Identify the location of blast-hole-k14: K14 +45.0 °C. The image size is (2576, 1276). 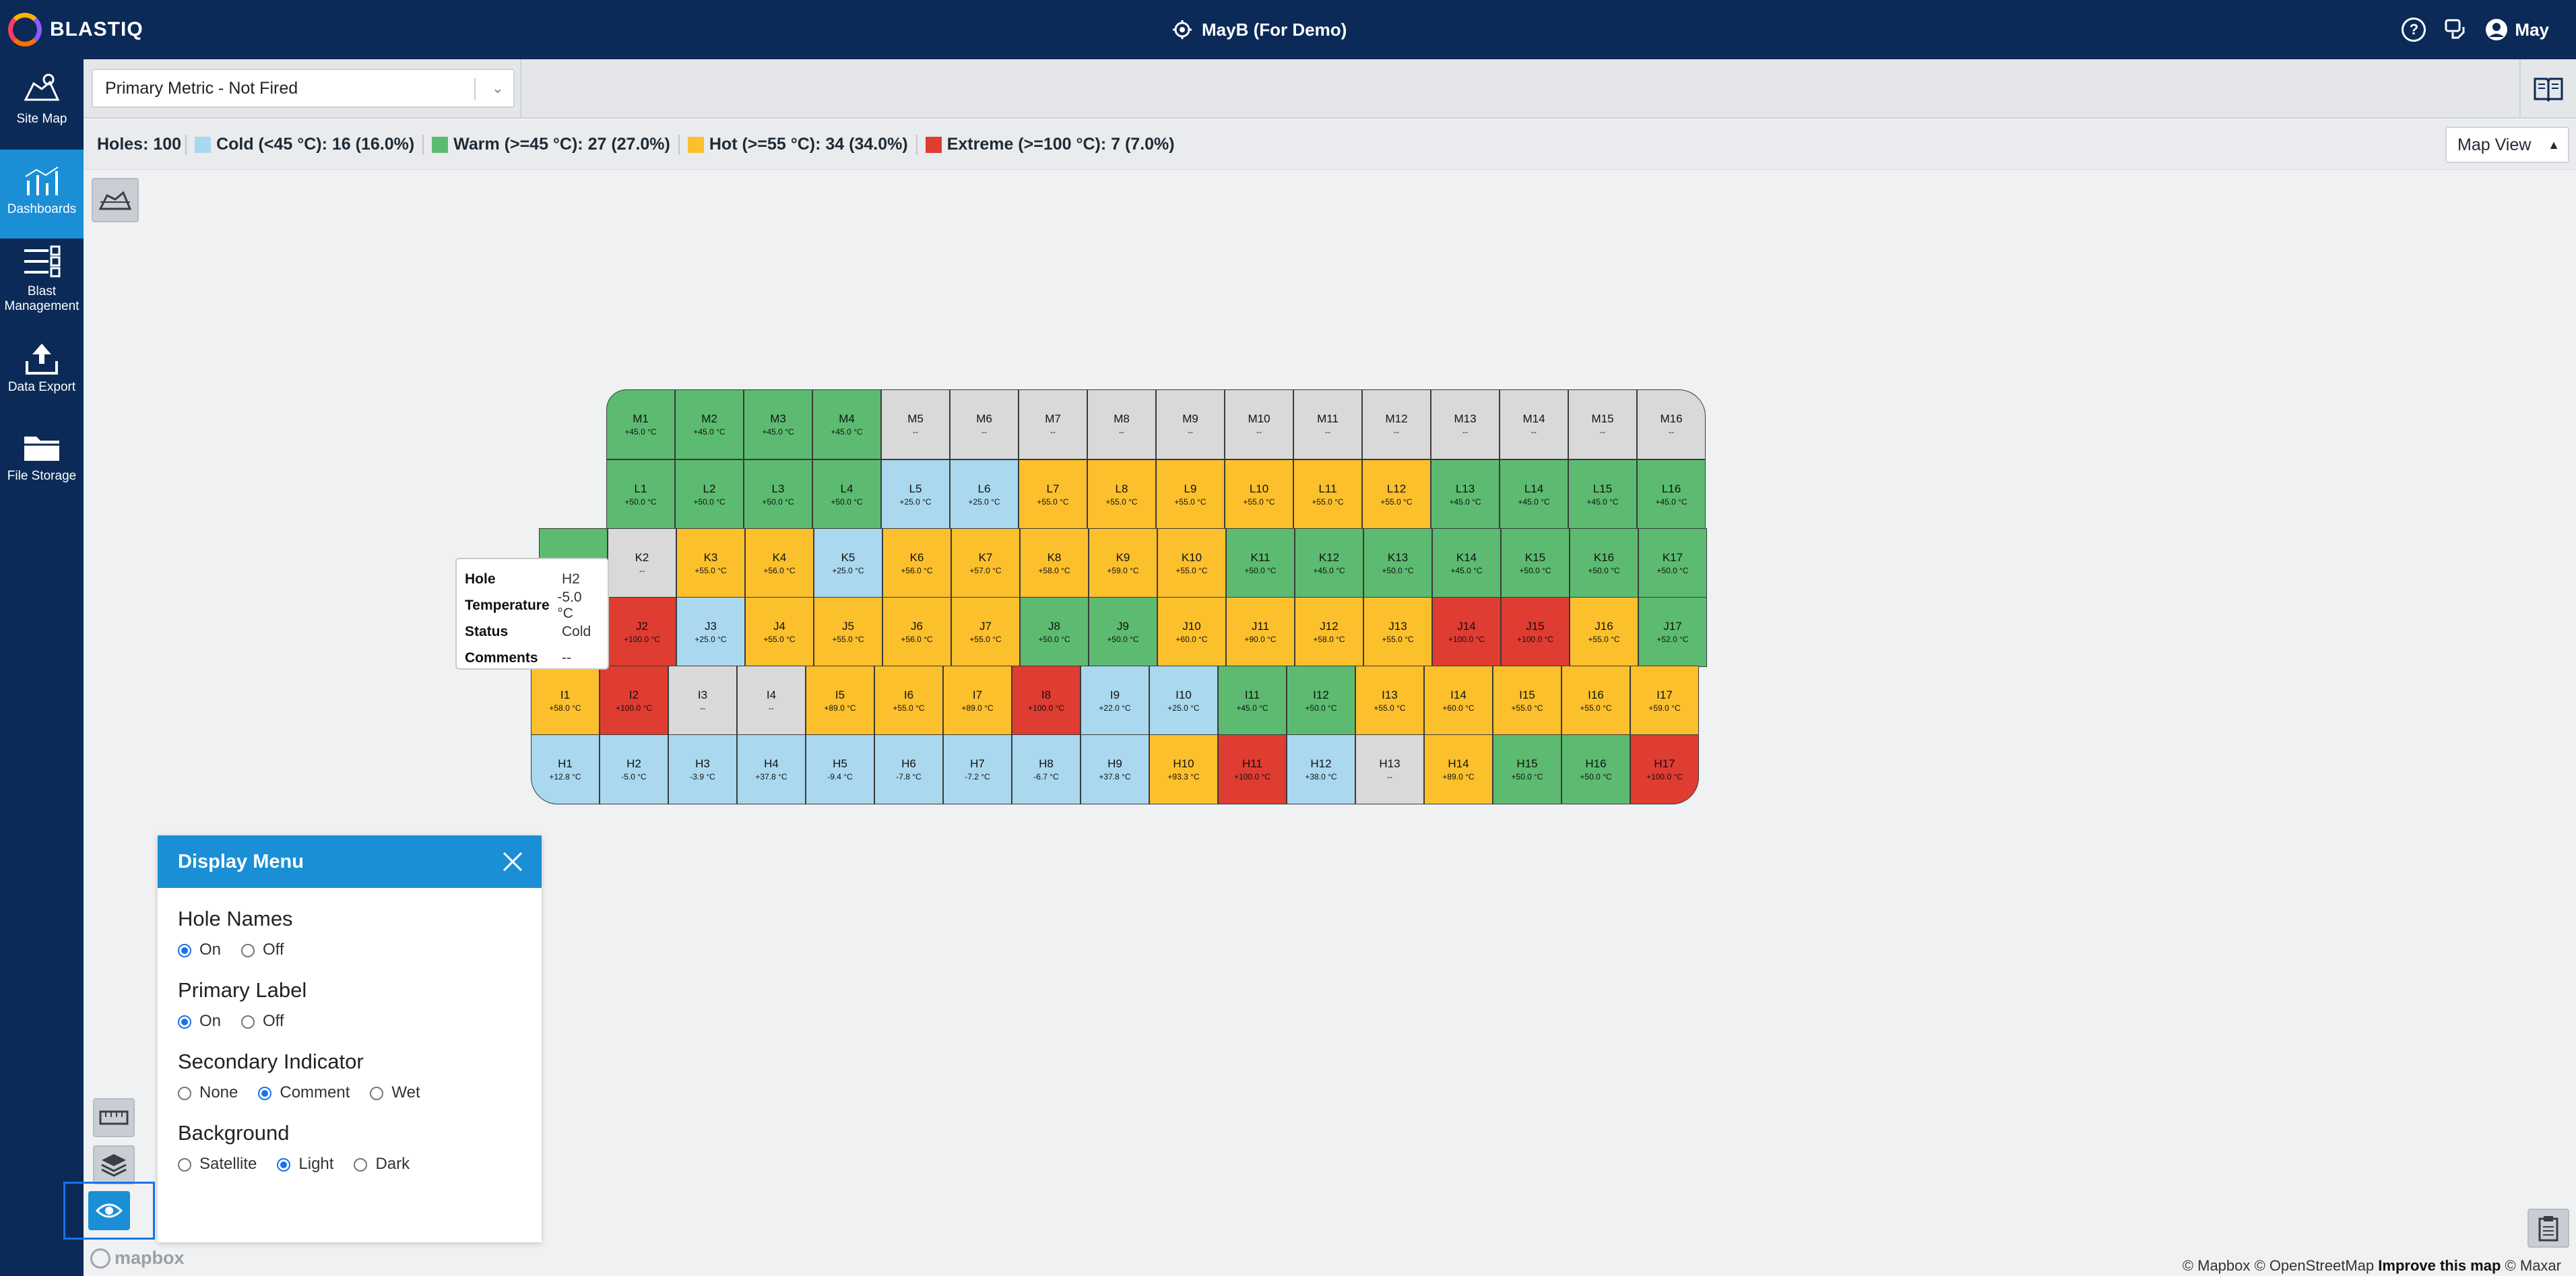
(1467, 563).